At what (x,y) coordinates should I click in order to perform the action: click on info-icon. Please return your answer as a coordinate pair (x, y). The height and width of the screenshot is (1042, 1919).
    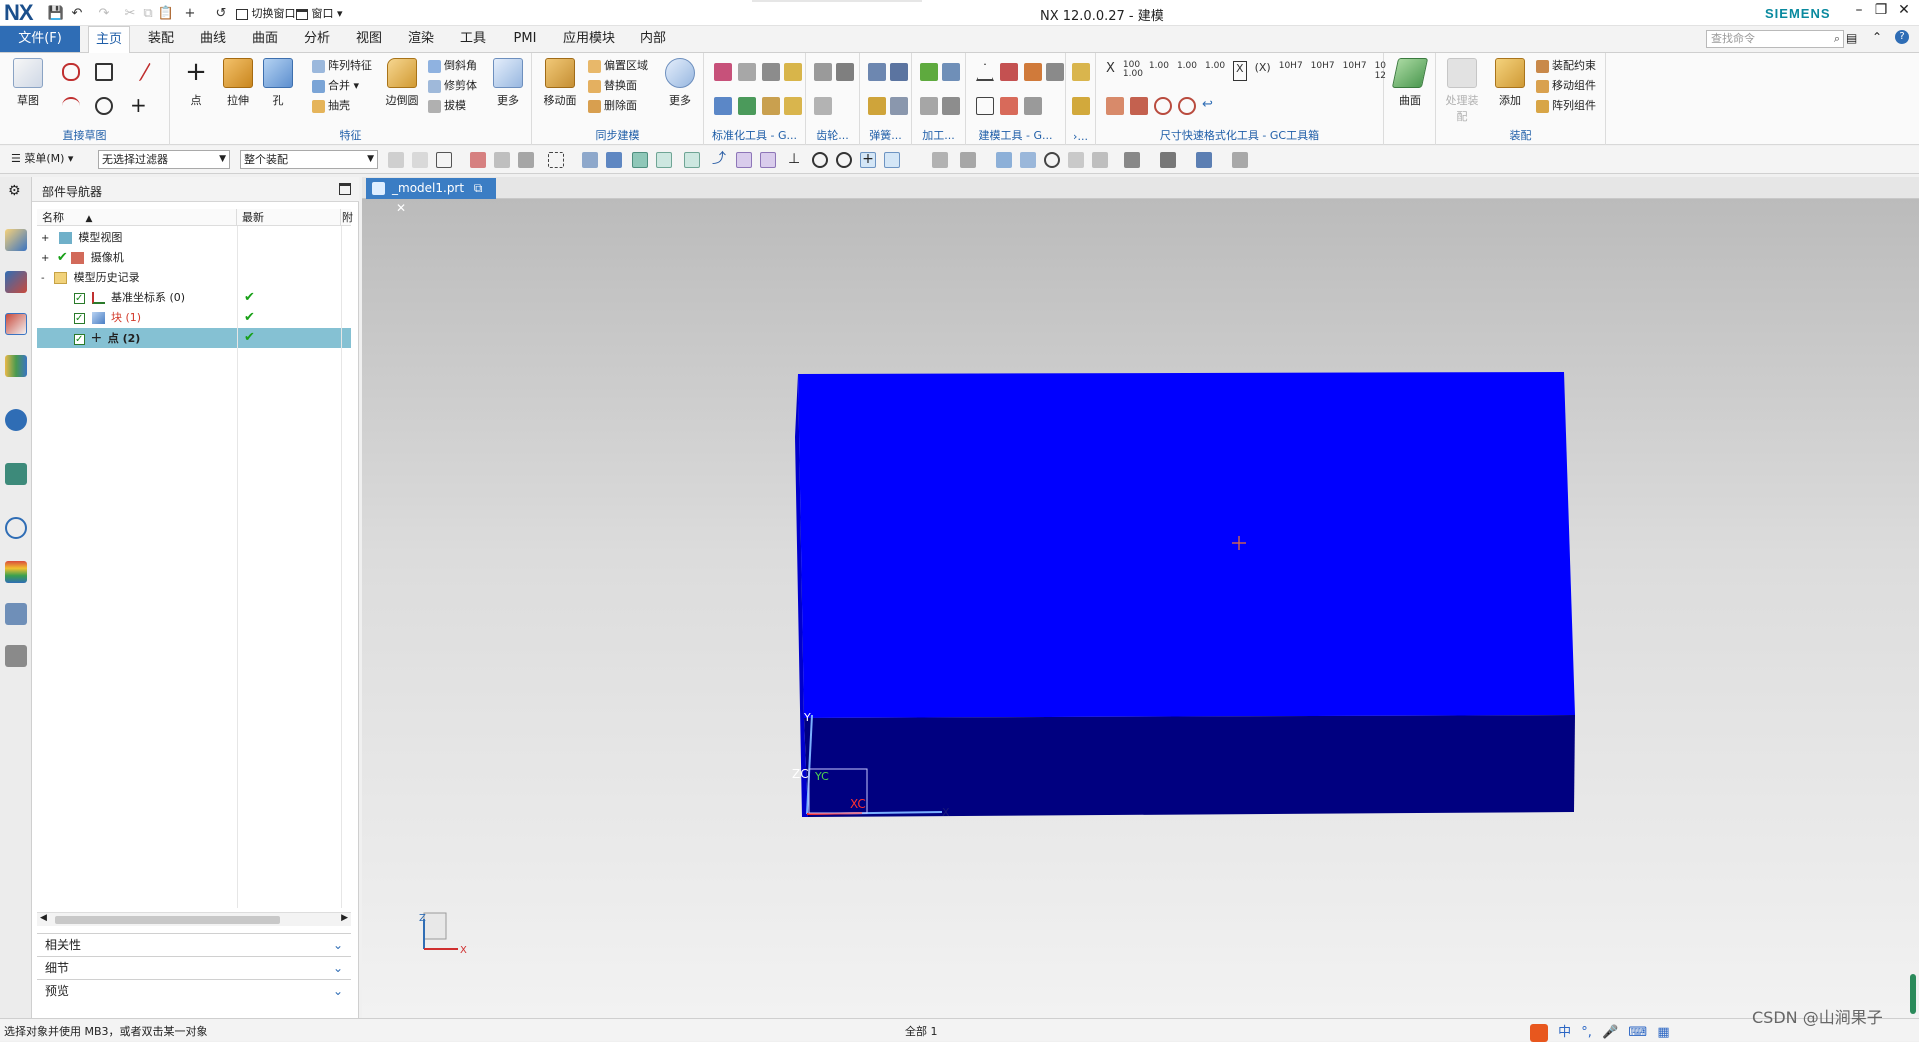
    Looking at the image, I should click on (16, 420).